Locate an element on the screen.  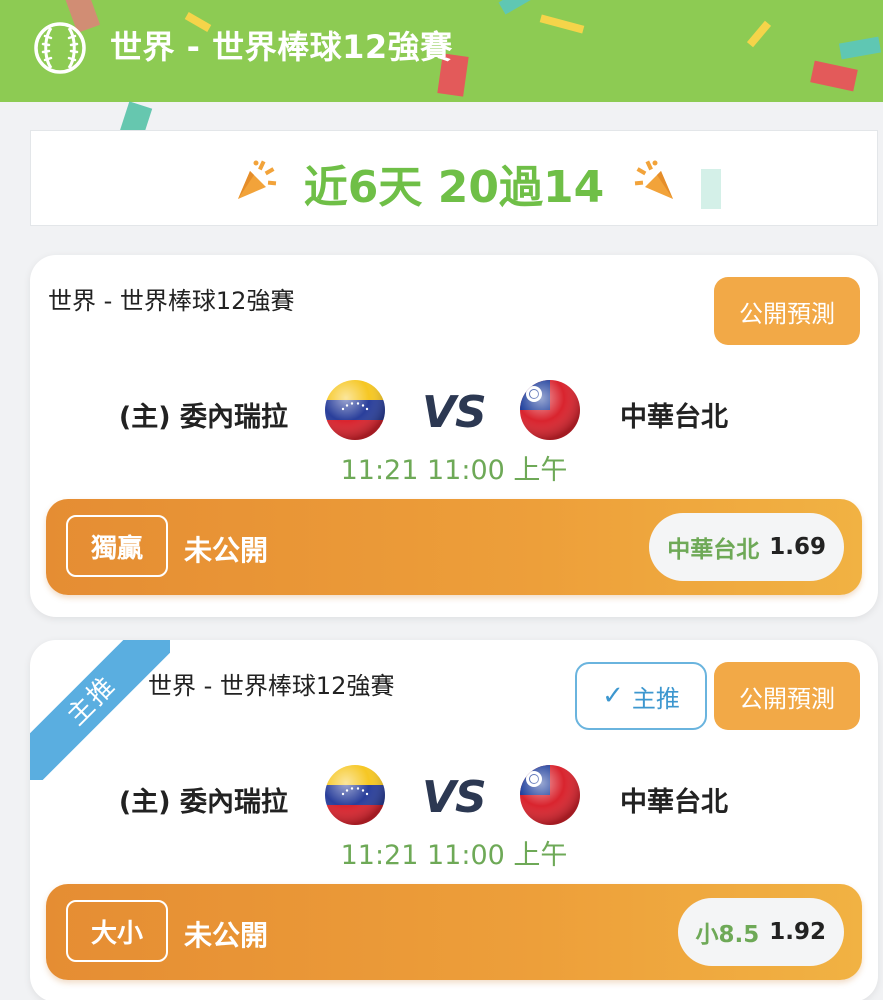
party-popper-icon is located at coordinates (653, 179).